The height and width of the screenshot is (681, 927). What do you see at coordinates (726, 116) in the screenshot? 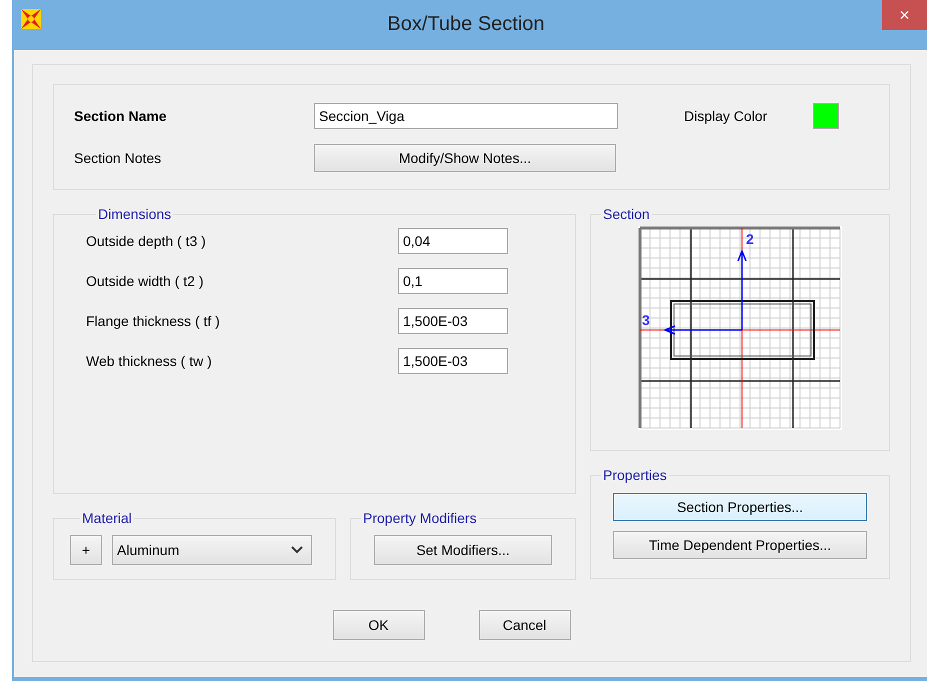
I see `field-label: Display Color` at bounding box center [726, 116].